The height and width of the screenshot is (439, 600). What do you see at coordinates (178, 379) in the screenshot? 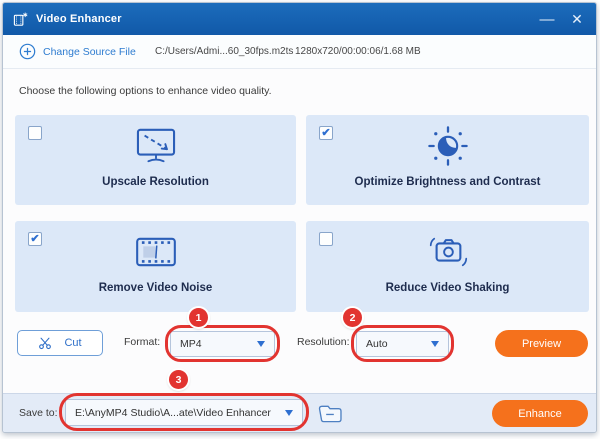
I see `annotation-step-badge-3: 3` at bounding box center [178, 379].